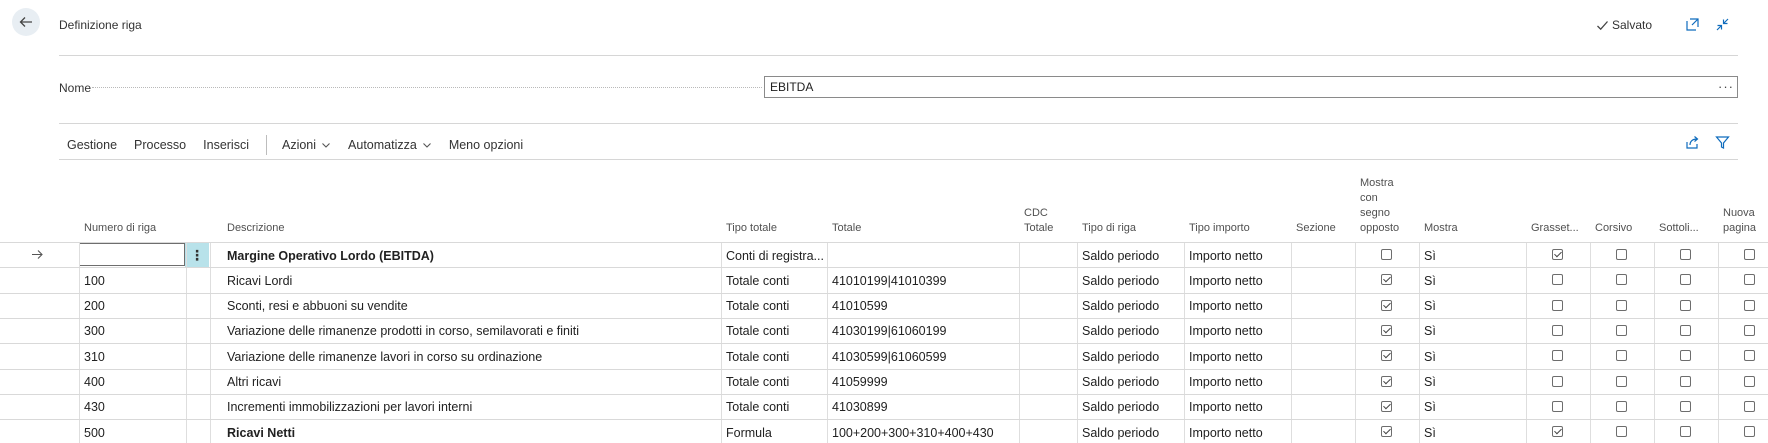  Describe the element at coordinates (1621, 206) in the screenshot. I see `col-header-corsivo: Corsivo` at that location.